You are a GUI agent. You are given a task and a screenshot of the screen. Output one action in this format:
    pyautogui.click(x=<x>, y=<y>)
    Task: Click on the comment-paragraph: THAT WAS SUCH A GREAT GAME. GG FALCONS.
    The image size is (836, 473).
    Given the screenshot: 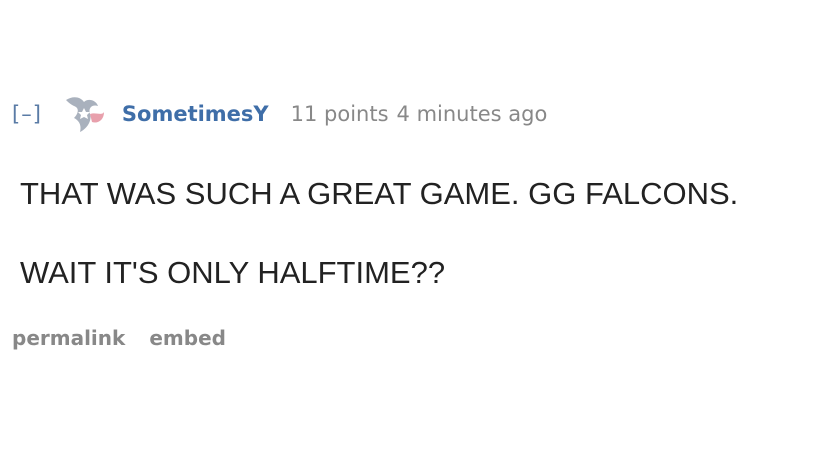 What is the action you would take?
    pyautogui.click(x=379, y=193)
    